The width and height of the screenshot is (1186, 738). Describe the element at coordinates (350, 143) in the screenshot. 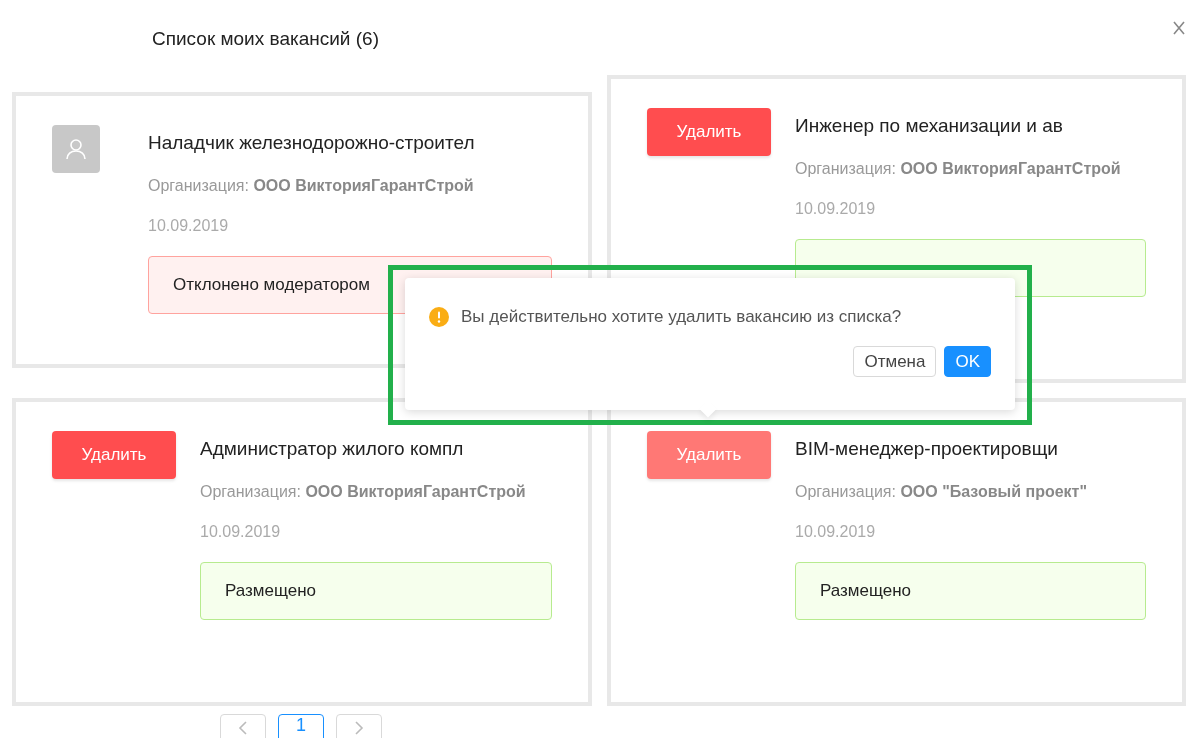

I see `vacancy-title: Наладчик железнодорожно-строител` at that location.